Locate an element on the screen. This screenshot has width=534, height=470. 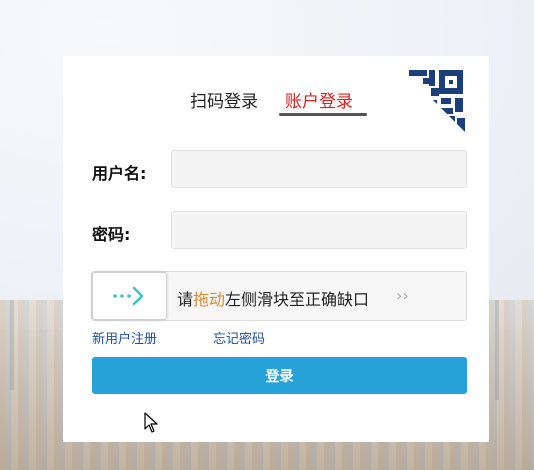
tab-scan-login: 扫码登录 is located at coordinates (224, 99).